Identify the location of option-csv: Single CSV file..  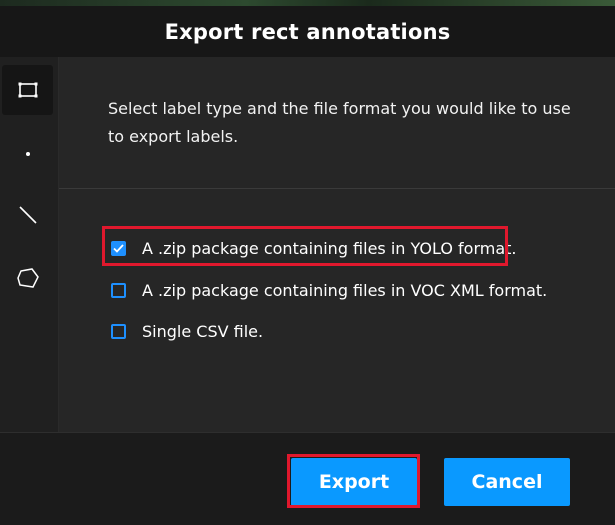
(187, 331).